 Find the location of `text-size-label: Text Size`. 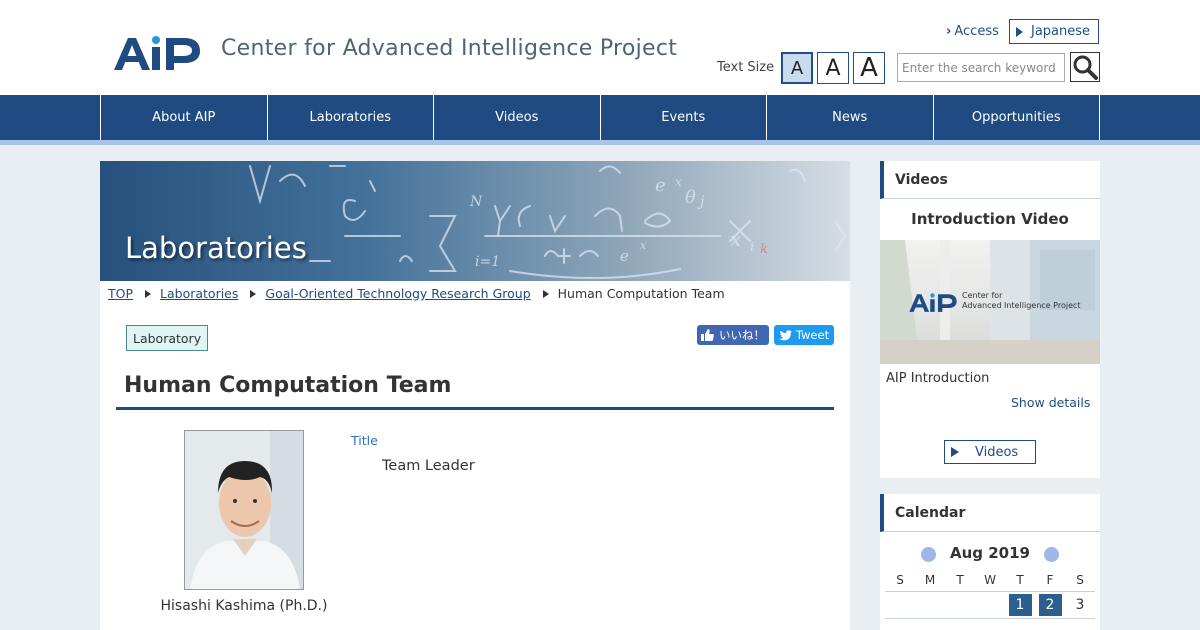

text-size-label: Text Size is located at coordinates (746, 67).